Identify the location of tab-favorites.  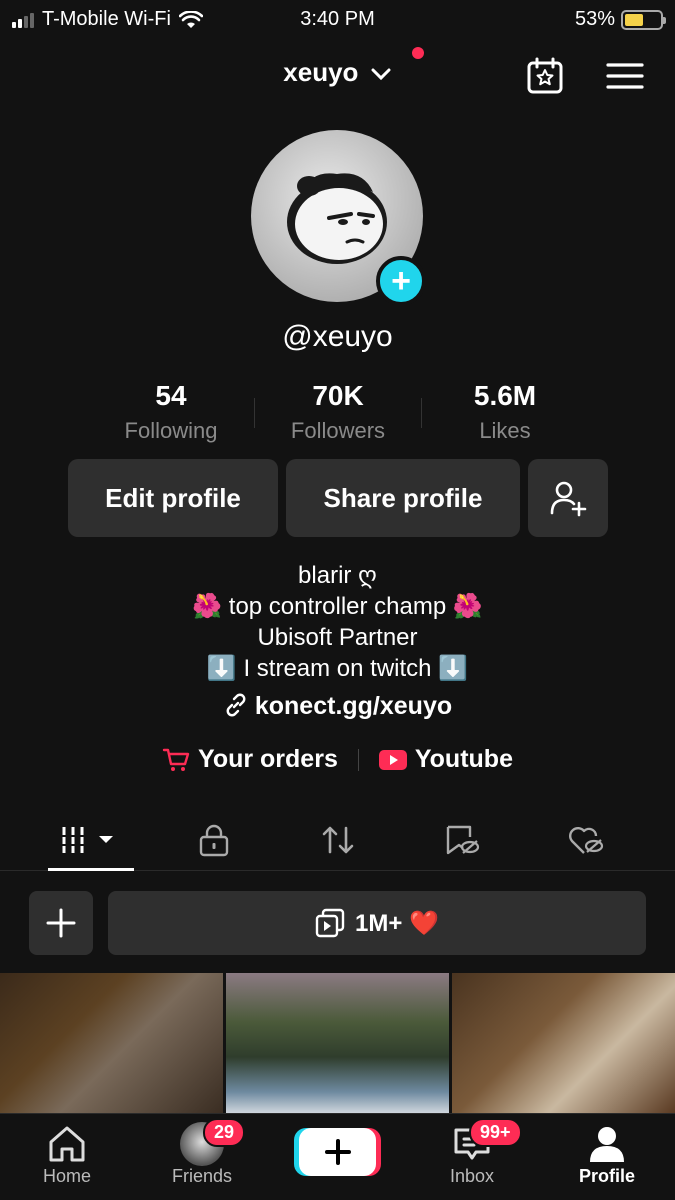
(462, 840).